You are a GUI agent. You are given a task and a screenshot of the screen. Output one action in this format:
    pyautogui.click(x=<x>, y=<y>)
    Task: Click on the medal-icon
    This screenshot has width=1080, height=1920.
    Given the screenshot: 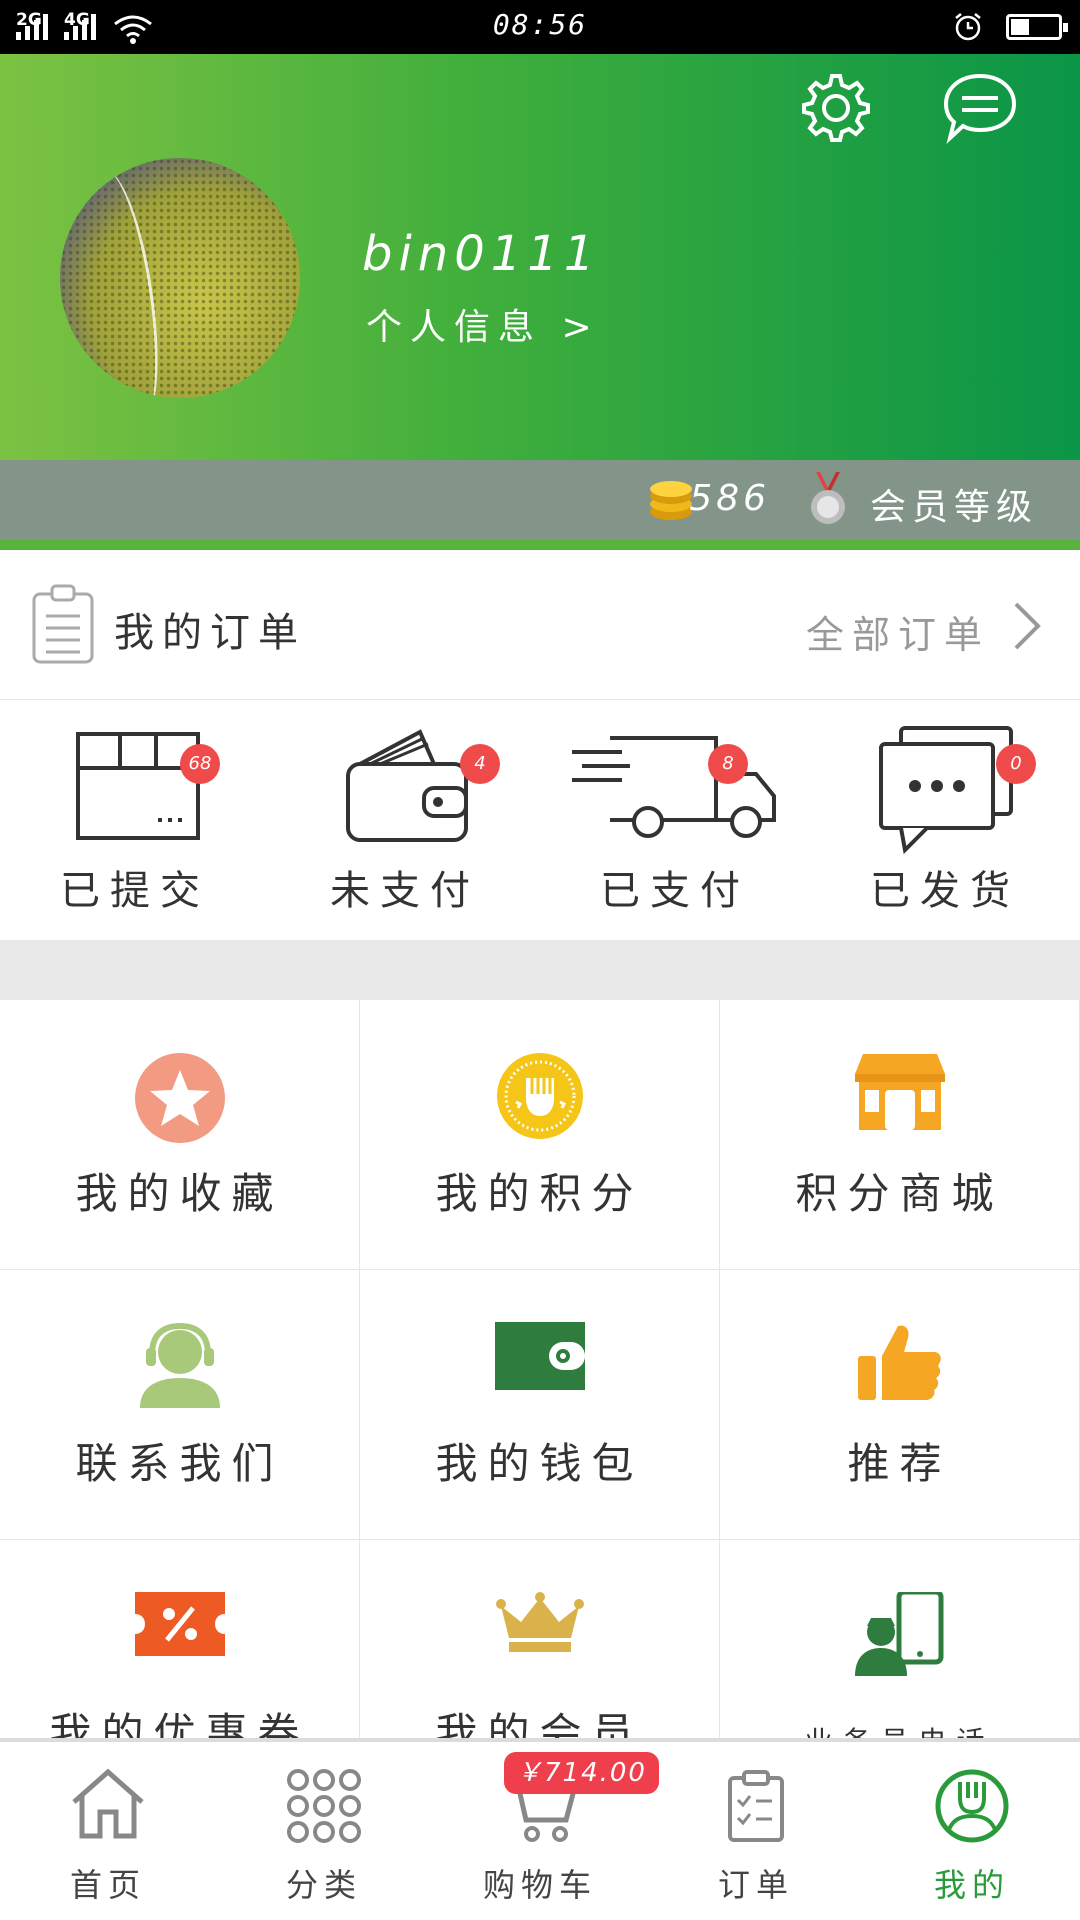 What is the action you would take?
    pyautogui.click(x=828, y=498)
    